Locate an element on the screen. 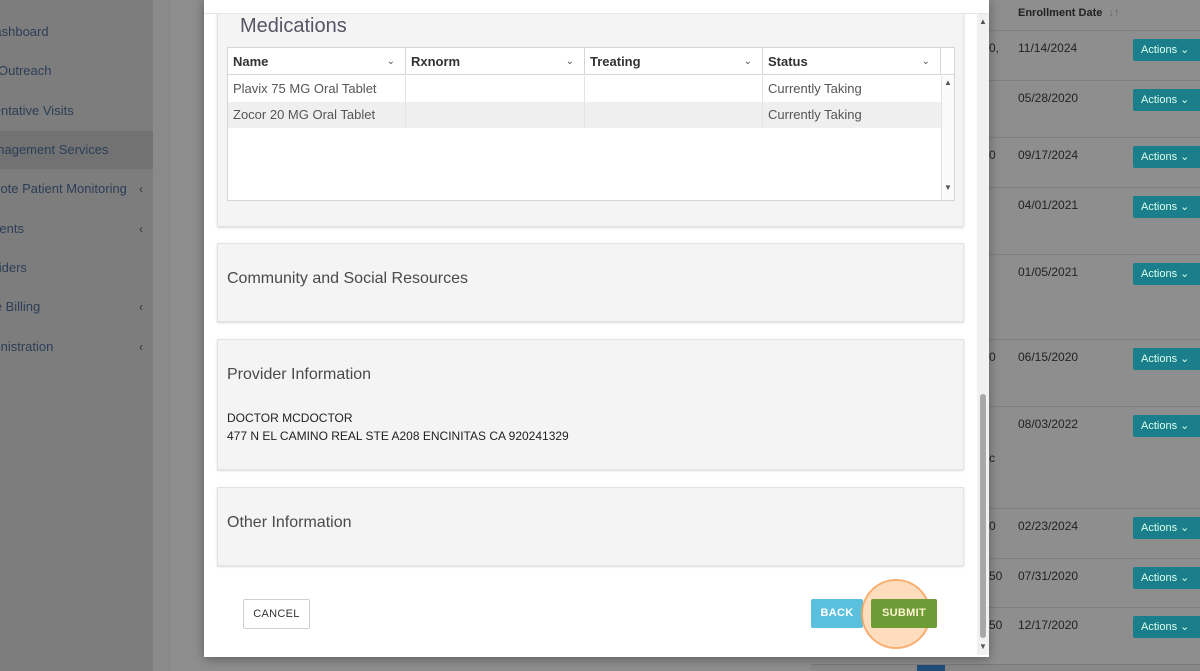  table-row: 50 07/31/2020 Actions ⌄ is located at coordinates (1094, 582).